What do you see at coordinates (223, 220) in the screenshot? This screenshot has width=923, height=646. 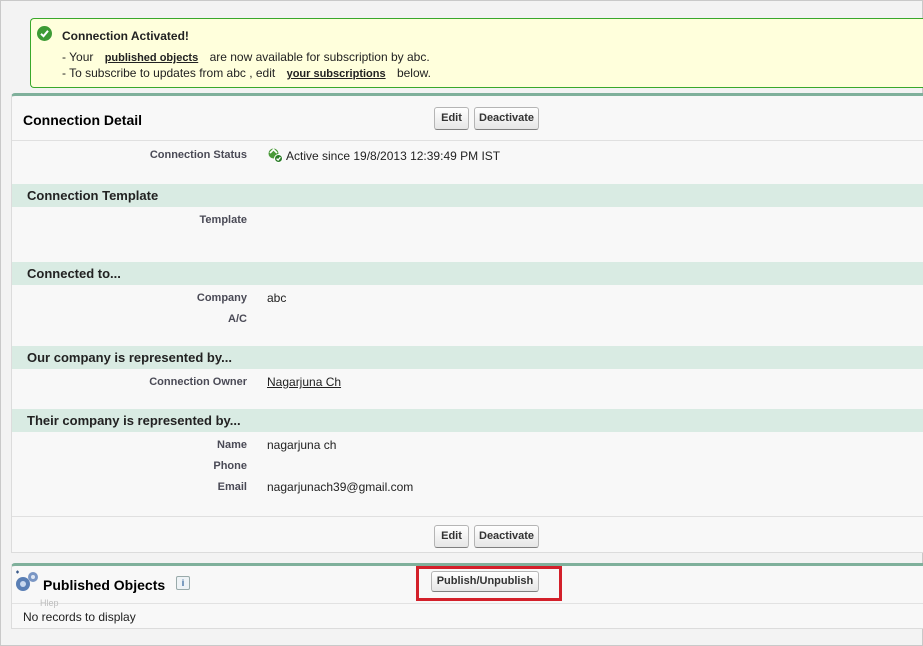 I see `template-label: Template` at bounding box center [223, 220].